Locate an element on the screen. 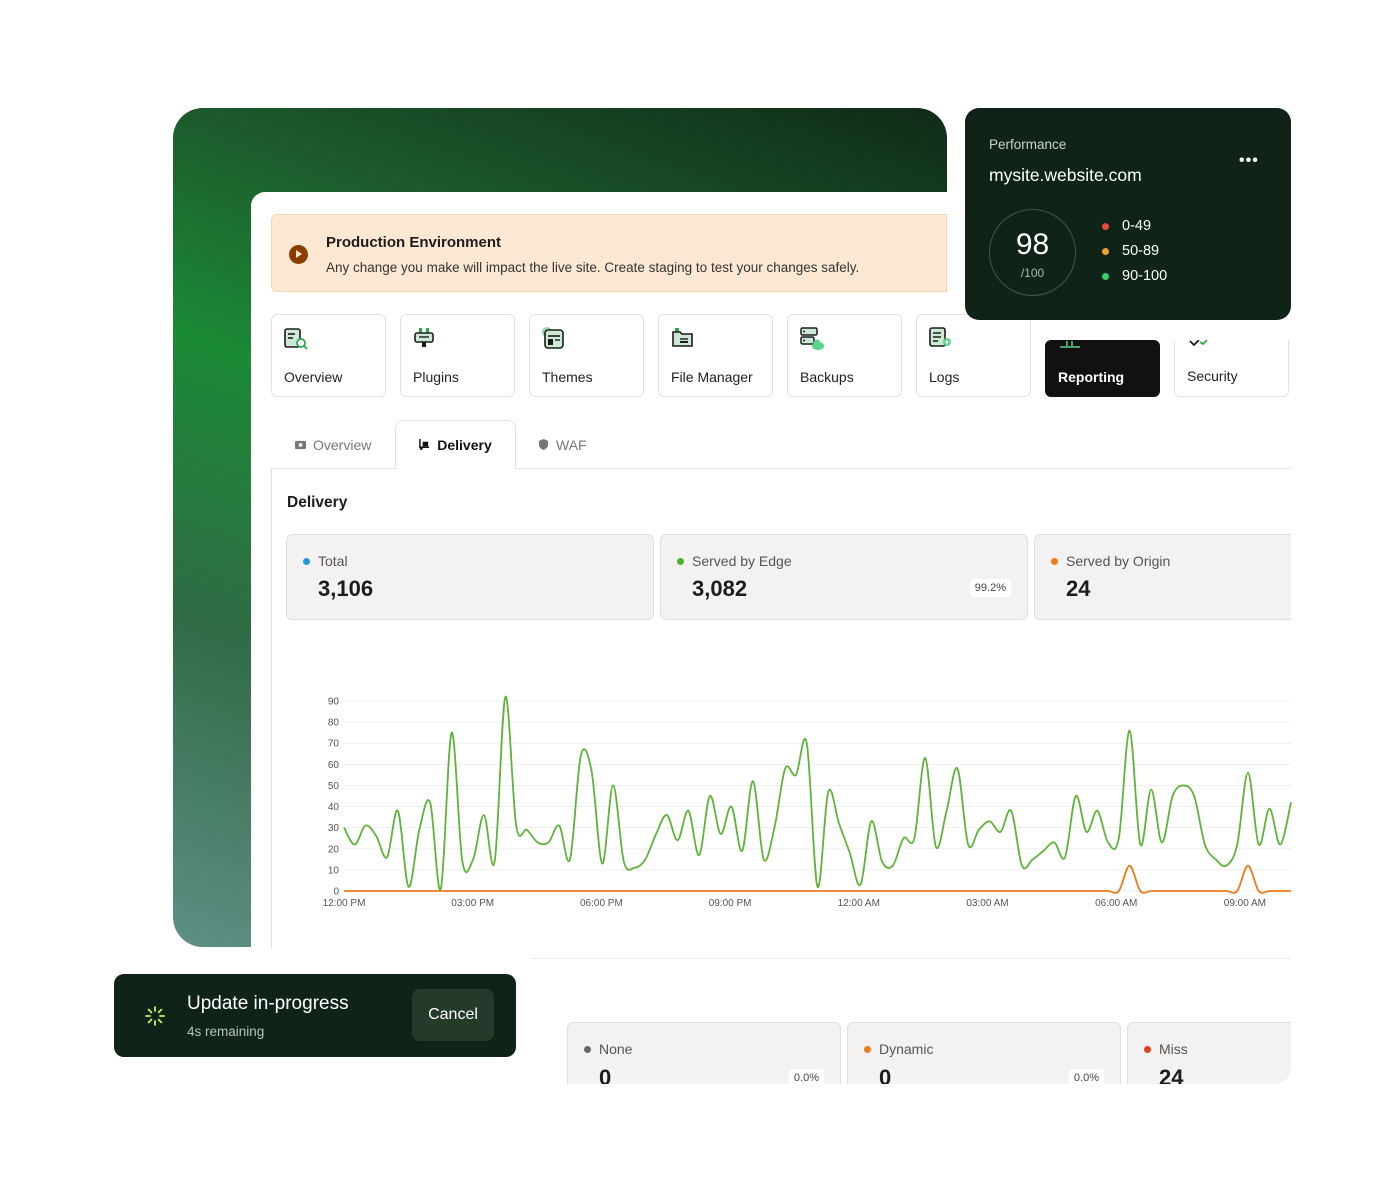 The image size is (1400, 1193). module-label: Plugins is located at coordinates (436, 377).